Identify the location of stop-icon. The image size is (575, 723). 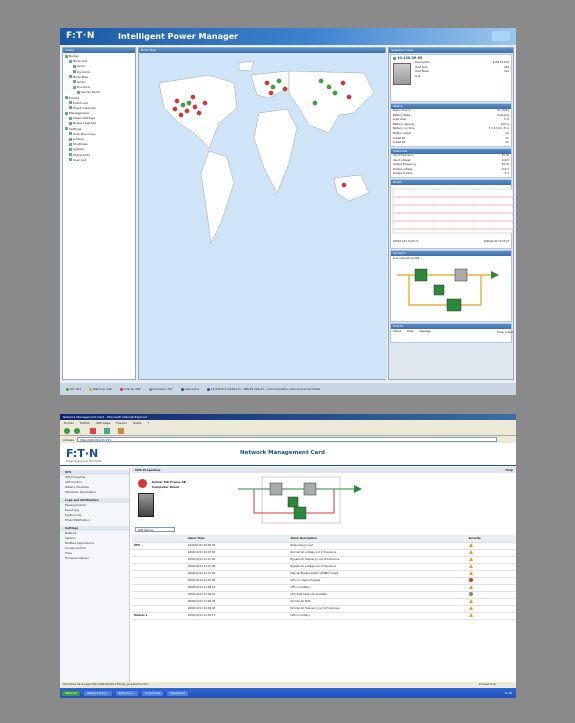
(93, 431).